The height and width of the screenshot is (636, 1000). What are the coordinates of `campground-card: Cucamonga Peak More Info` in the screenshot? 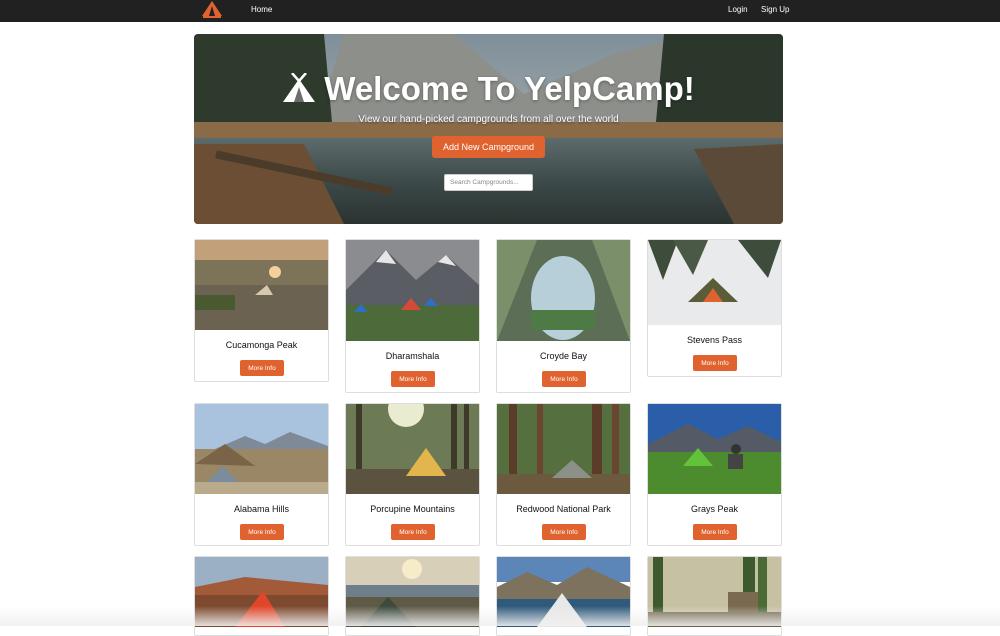 It's located at (261, 310).